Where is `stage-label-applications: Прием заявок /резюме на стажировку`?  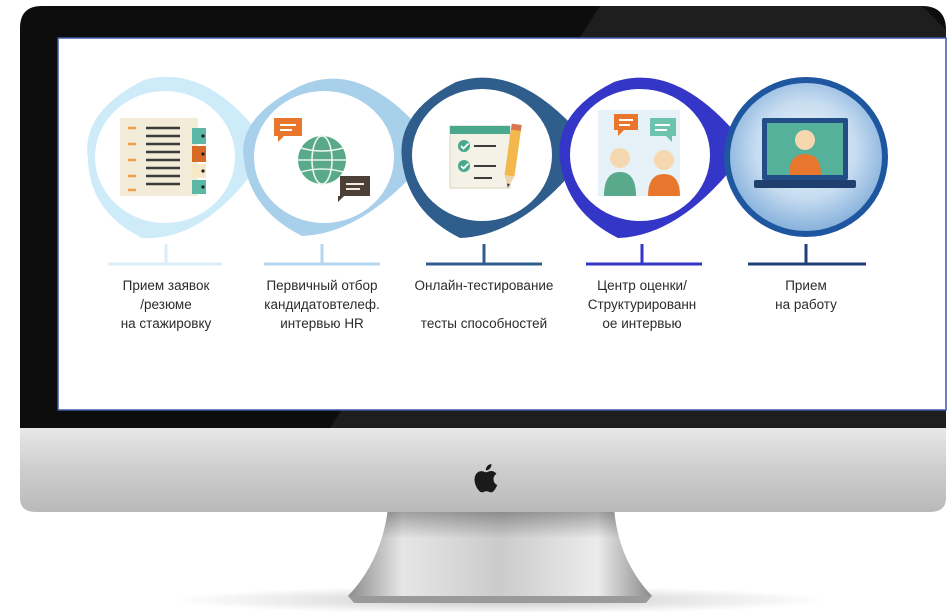 stage-label-applications: Прием заявок /резюме на стажировку is located at coordinates (166, 304).